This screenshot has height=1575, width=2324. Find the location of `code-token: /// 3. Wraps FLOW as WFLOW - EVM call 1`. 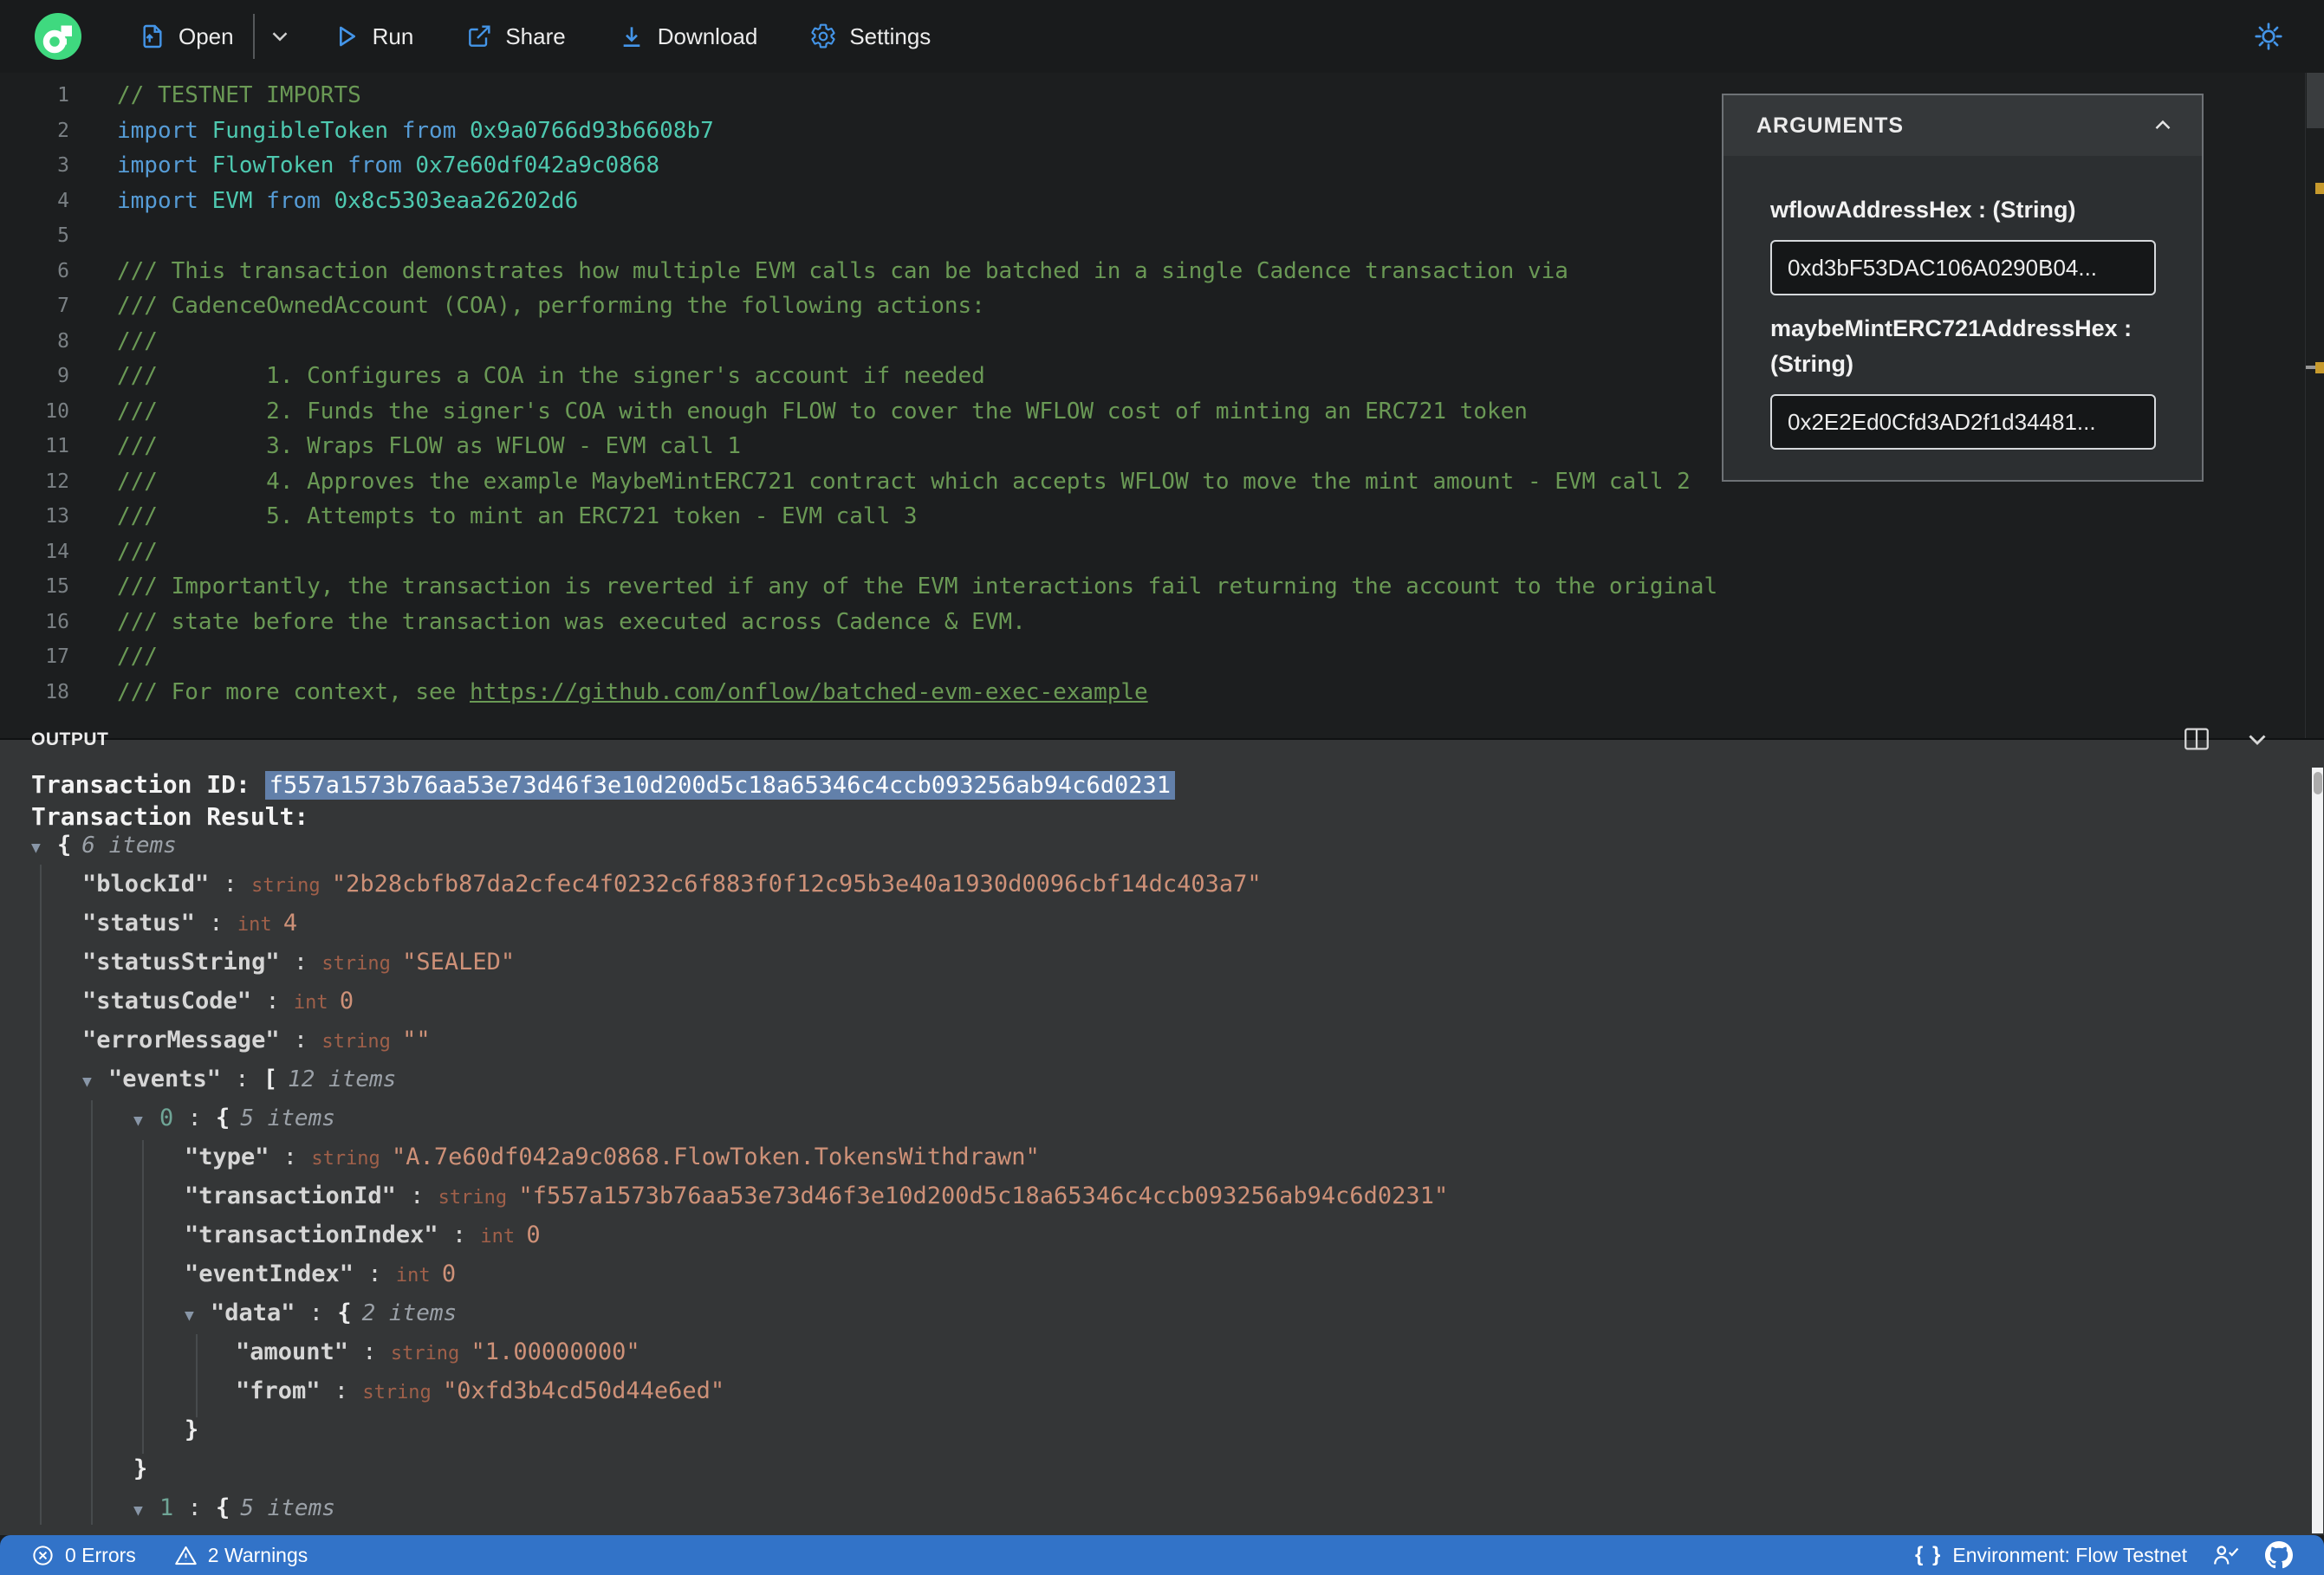

code-token: /// 3. Wraps FLOW as WFLOW - EVM call 1 is located at coordinates (429, 446).